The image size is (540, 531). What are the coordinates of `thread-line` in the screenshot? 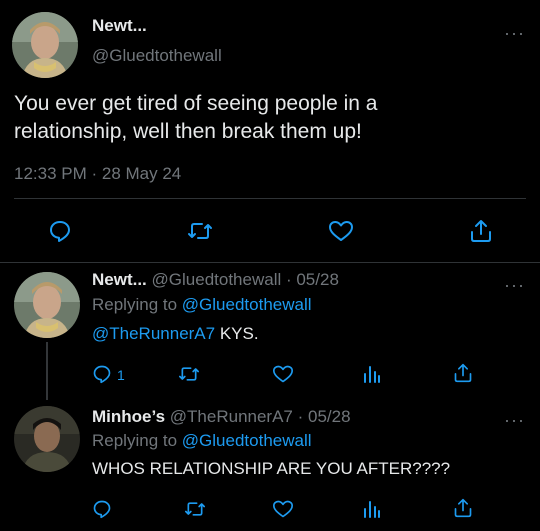 It's located at (47, 371).